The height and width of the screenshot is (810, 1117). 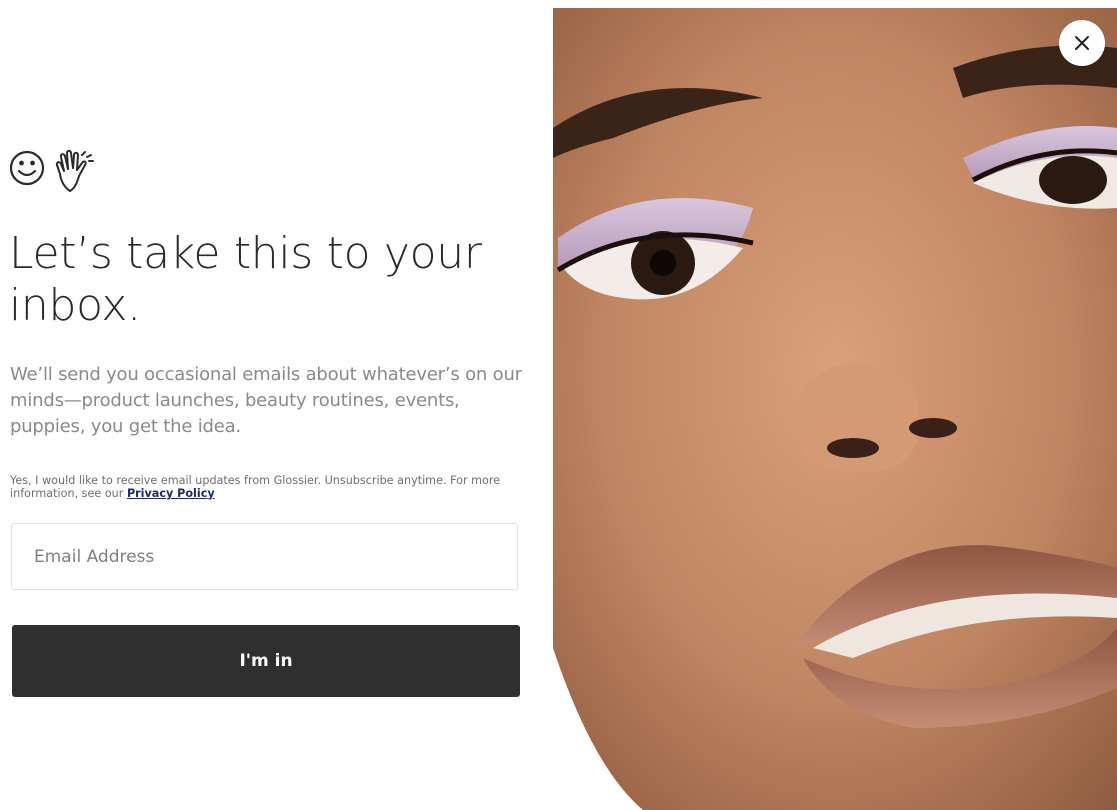 I want to click on submit-button: I'm in, so click(x=266, y=661).